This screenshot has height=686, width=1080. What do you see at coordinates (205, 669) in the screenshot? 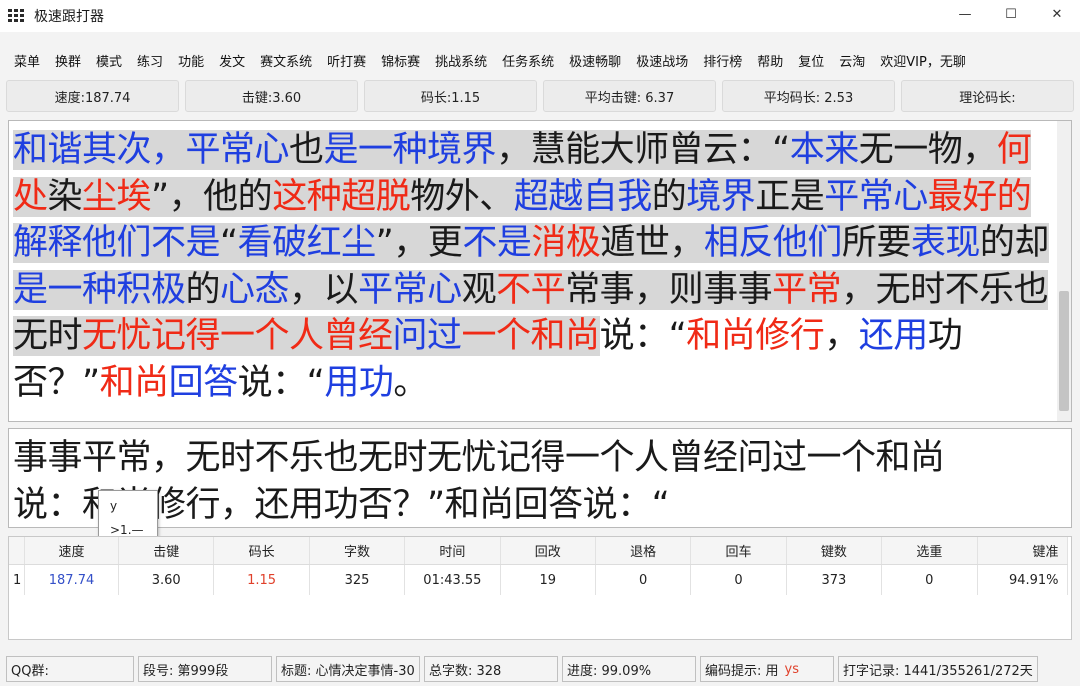
I see `status-segment: 段号: 第999段` at bounding box center [205, 669].